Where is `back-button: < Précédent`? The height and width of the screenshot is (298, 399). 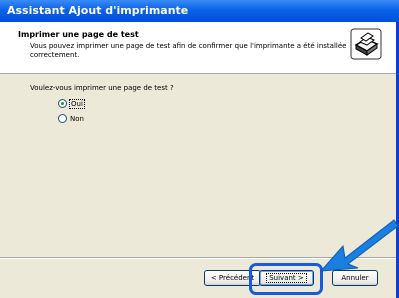
back-button: < Précédent is located at coordinates (232, 278).